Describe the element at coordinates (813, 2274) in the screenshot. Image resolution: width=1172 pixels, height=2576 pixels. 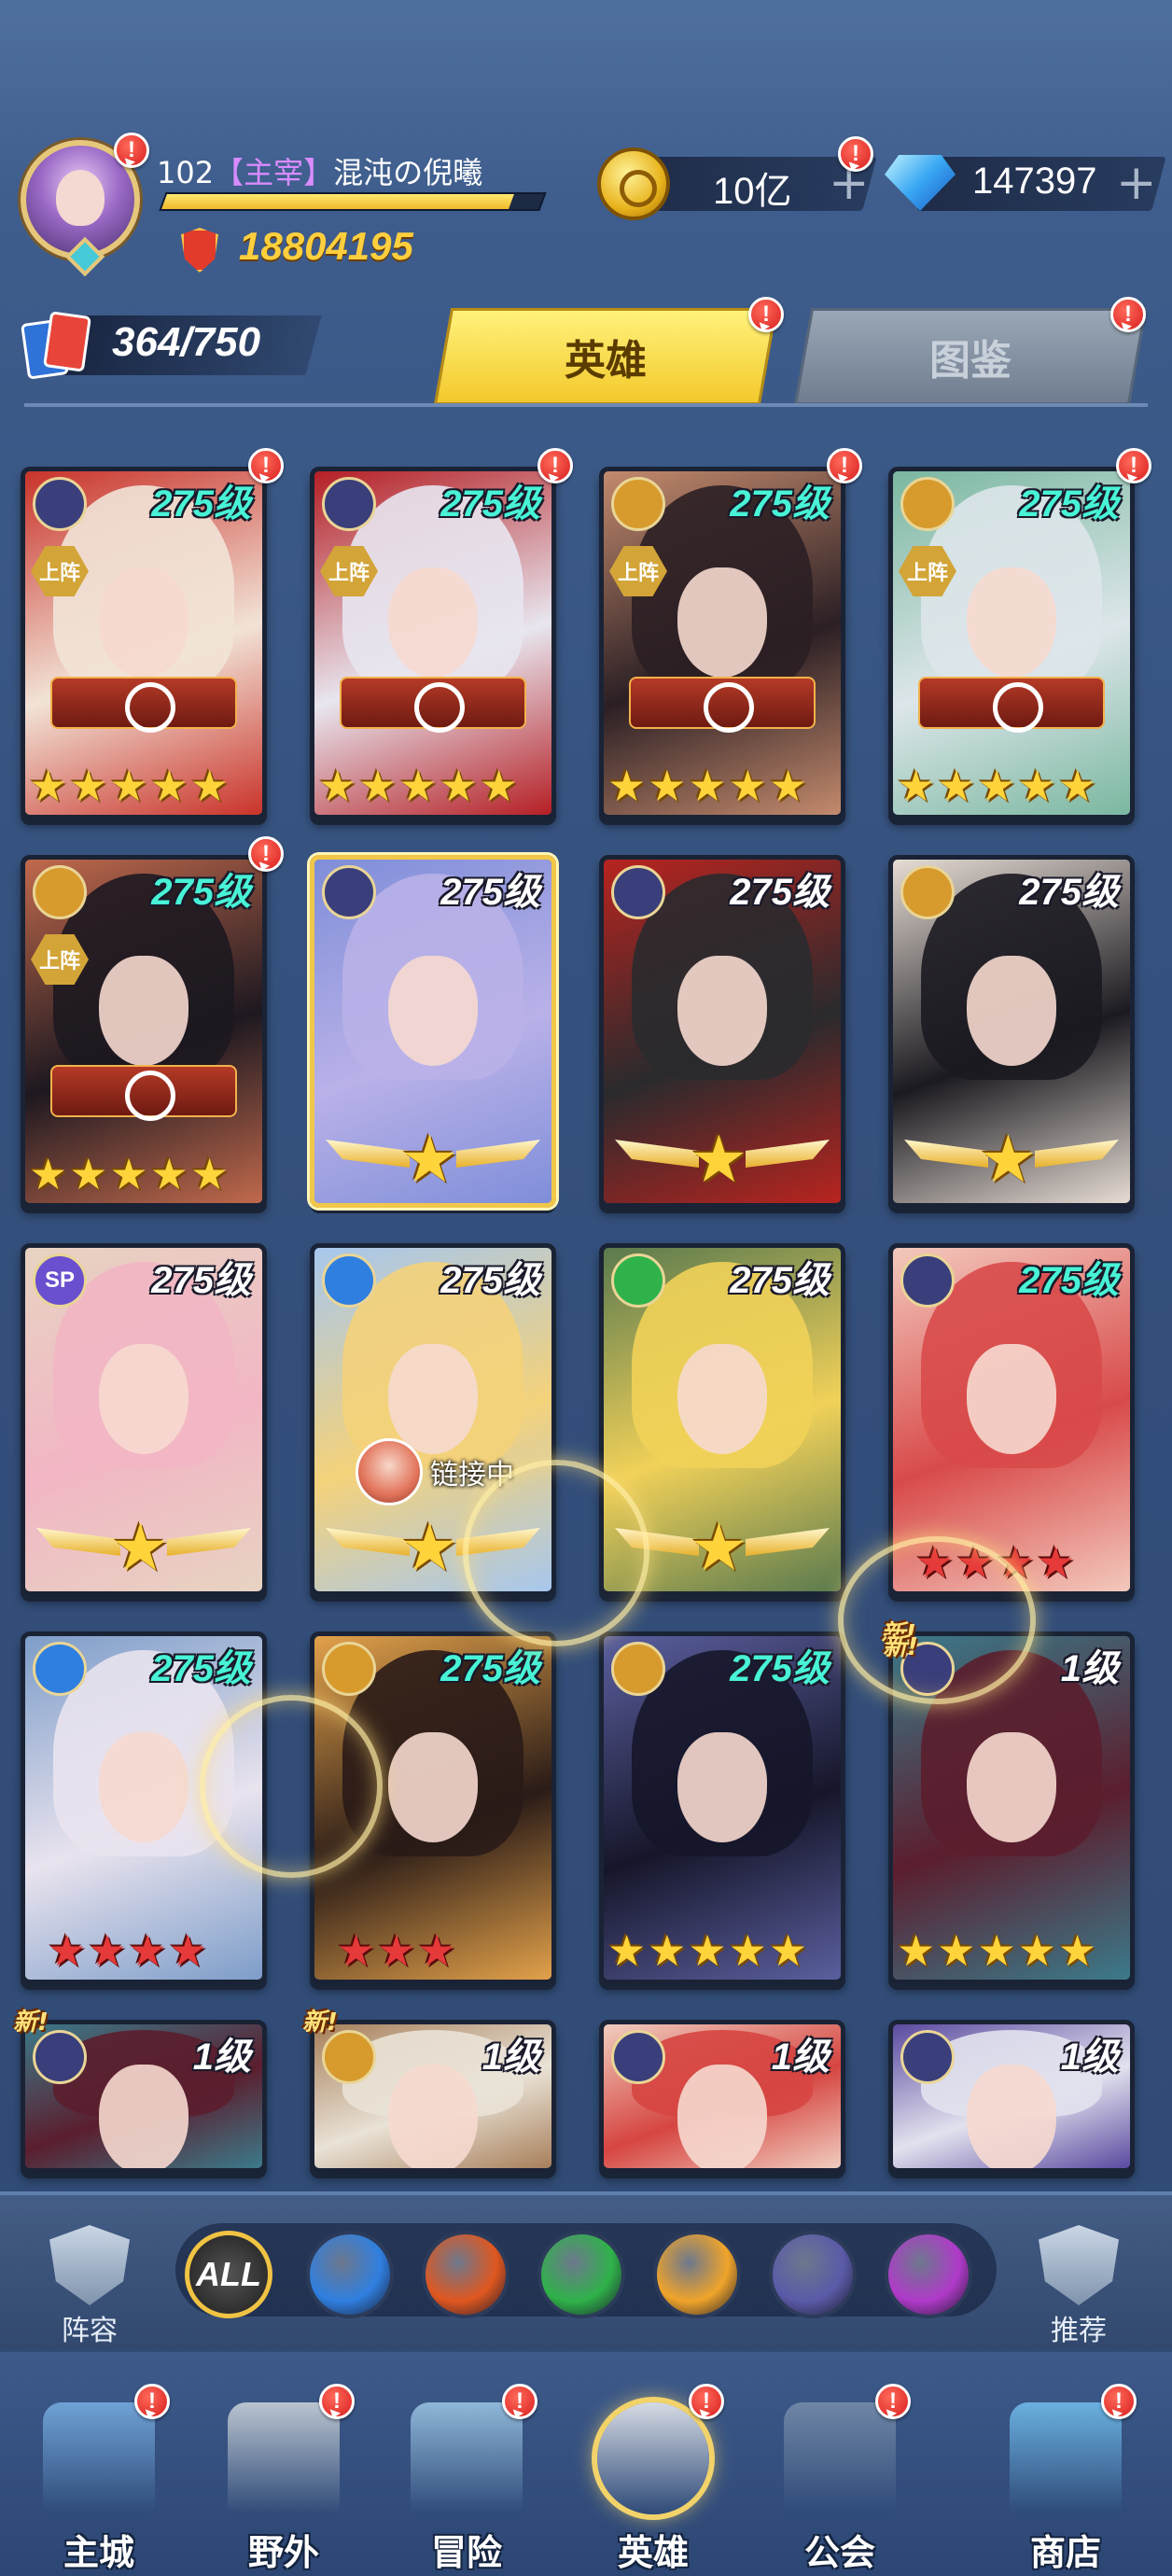
I see `filter-dark-icon` at that location.